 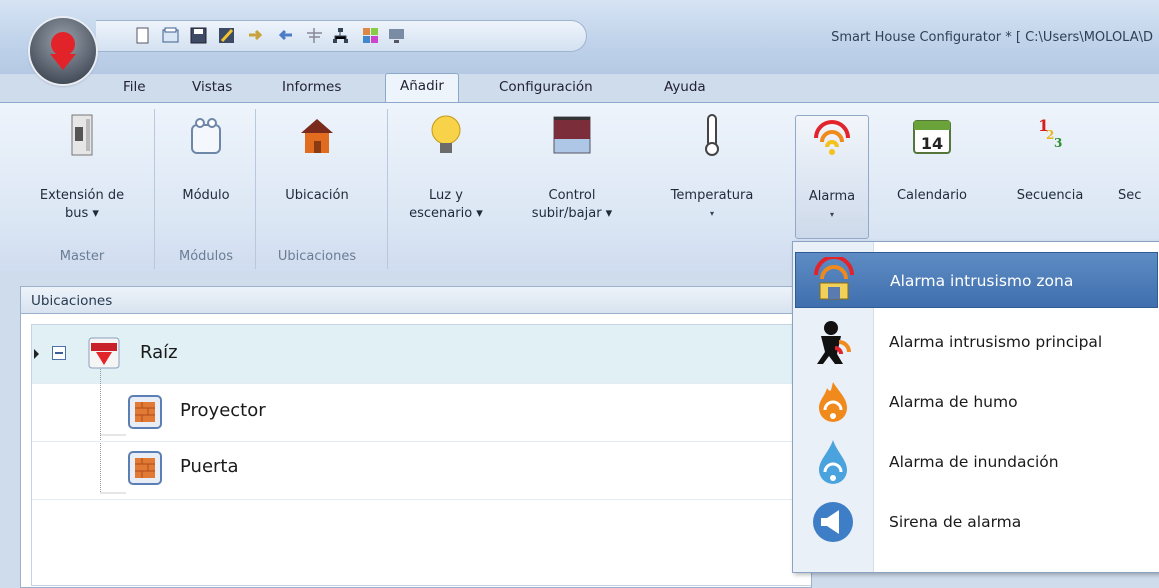 I want to click on bus-extension-icon, so click(x=82, y=135).